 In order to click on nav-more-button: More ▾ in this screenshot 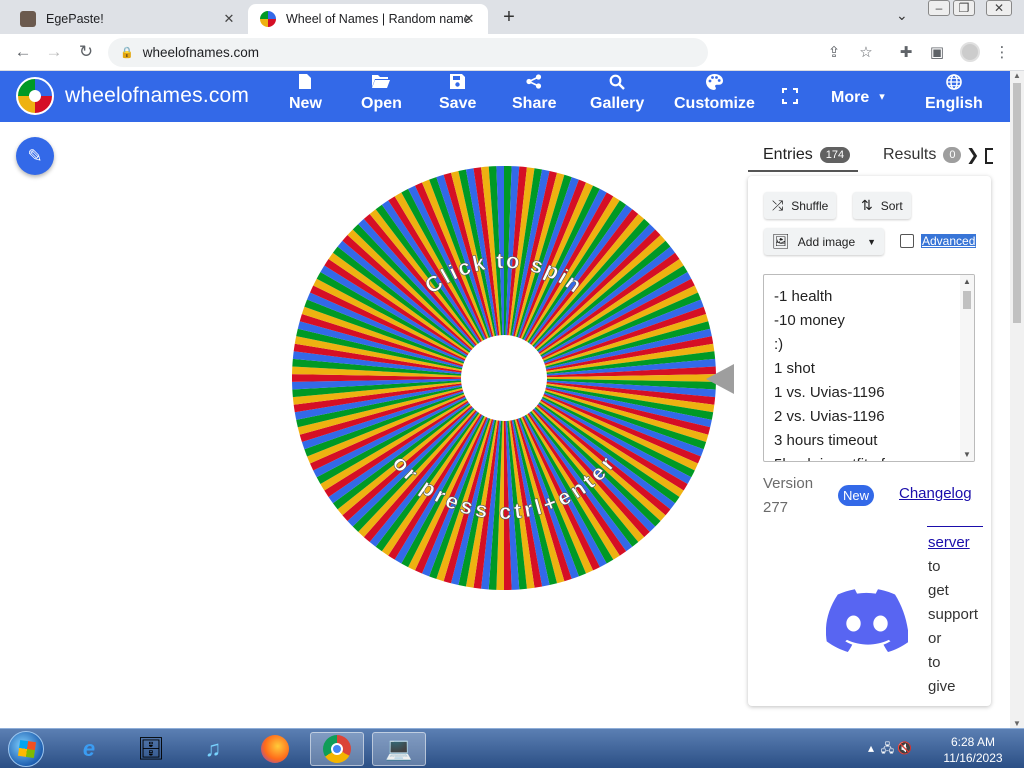, I will do `click(858, 97)`.